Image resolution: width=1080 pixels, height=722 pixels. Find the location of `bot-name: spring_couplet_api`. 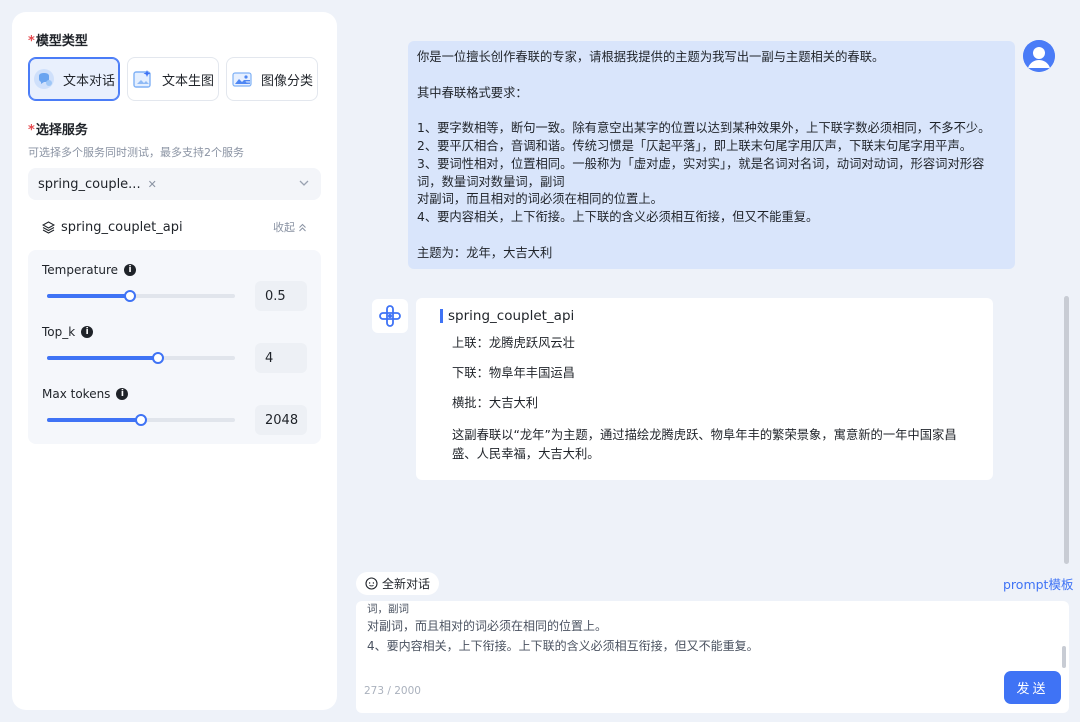

bot-name: spring_couplet_api is located at coordinates (511, 316).